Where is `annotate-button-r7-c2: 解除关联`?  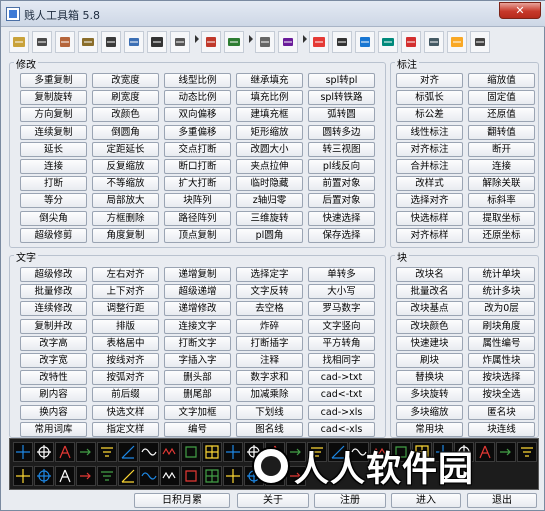 annotate-button-r7-c2: 解除关联 is located at coordinates (501, 184).